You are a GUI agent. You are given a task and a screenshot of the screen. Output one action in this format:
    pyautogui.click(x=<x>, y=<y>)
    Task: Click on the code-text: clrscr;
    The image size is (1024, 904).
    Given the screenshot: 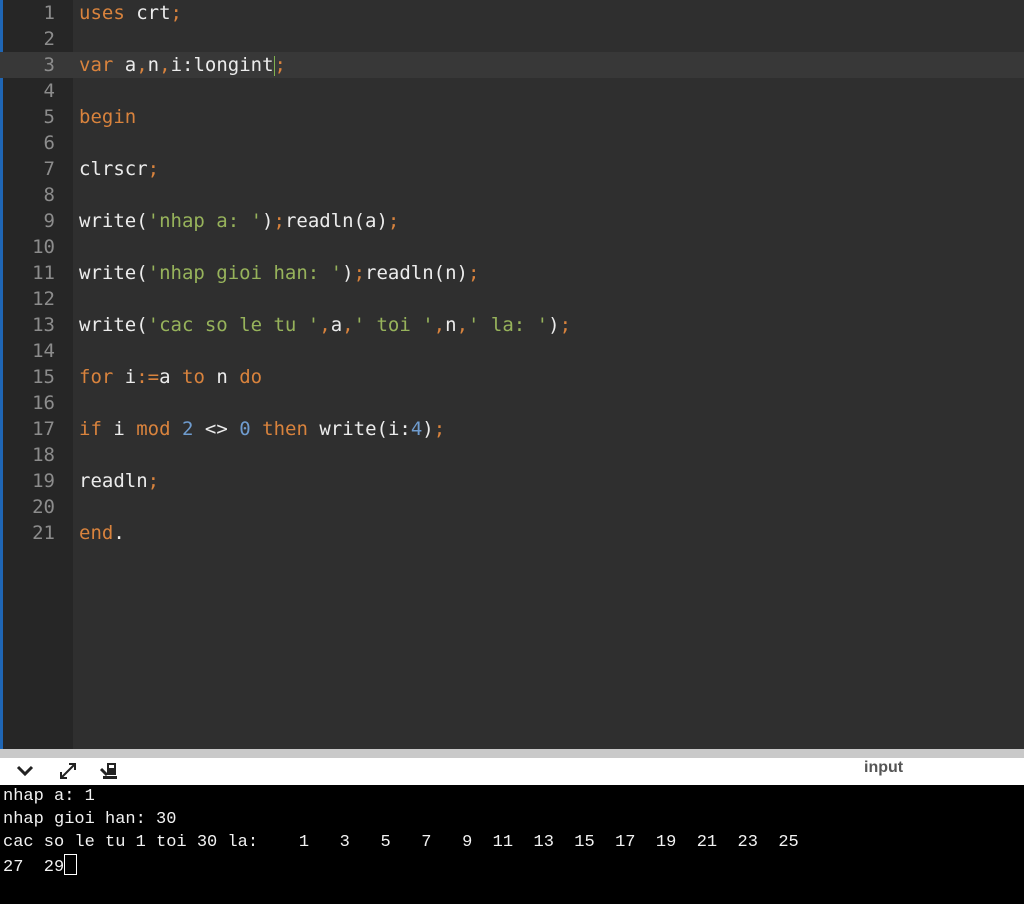 What is the action you would take?
    pyautogui.click(x=119, y=169)
    